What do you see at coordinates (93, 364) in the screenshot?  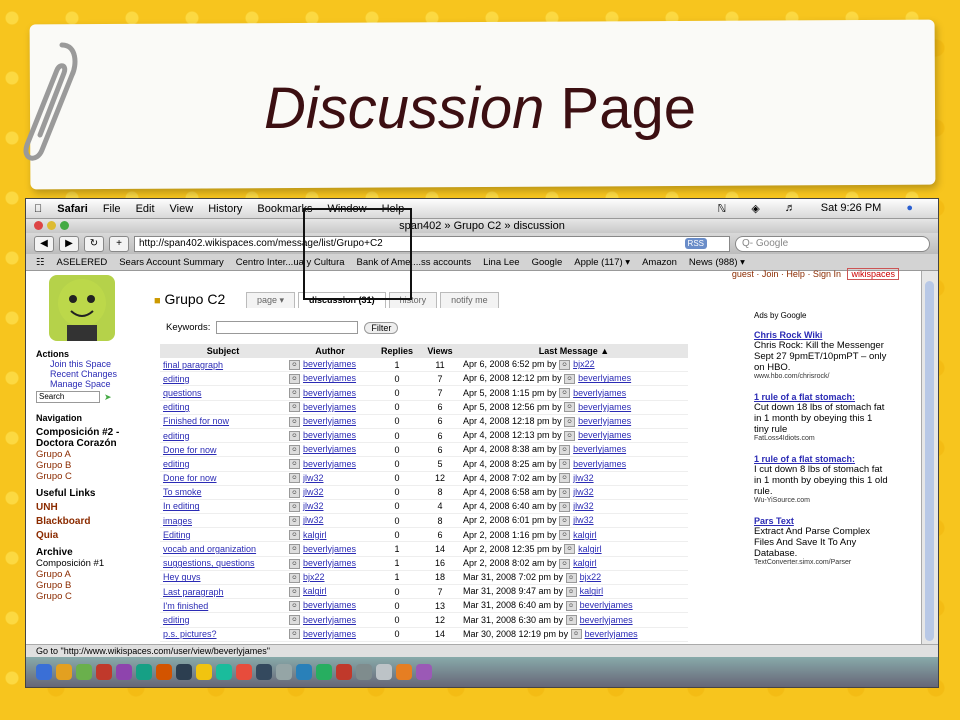 I see `join-space-link: Join this Space` at bounding box center [93, 364].